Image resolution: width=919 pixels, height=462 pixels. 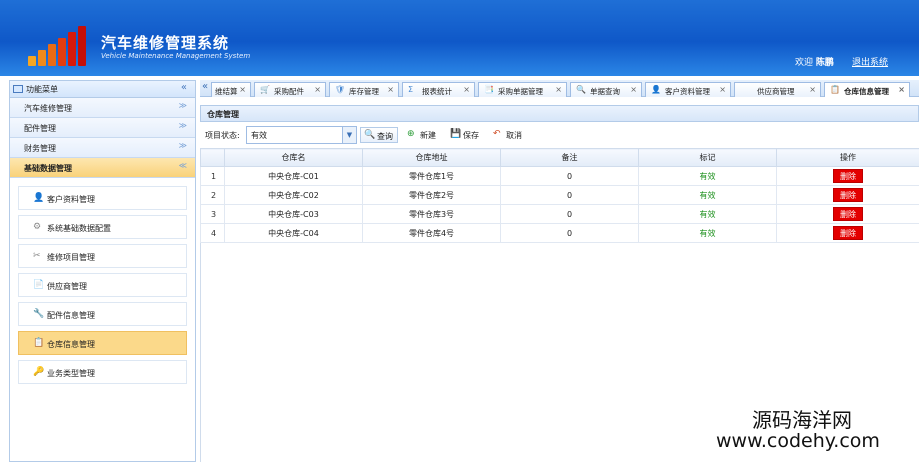 I want to click on user-icon: 👤, so click(x=656, y=89).